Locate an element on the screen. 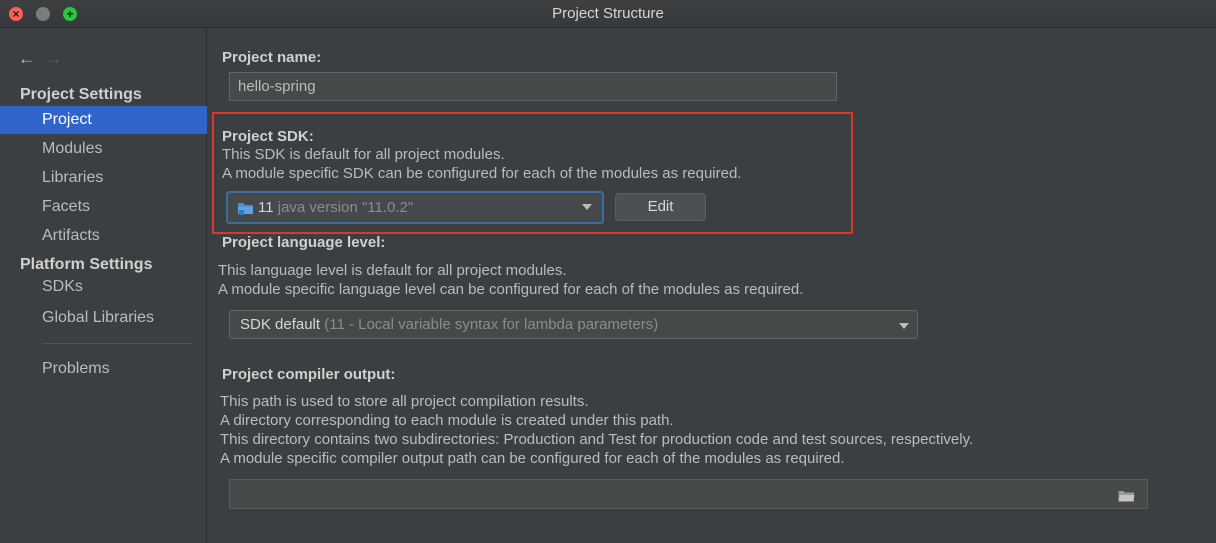 The width and height of the screenshot is (1216, 543). chevron-down-icon is located at coordinates (904, 326).